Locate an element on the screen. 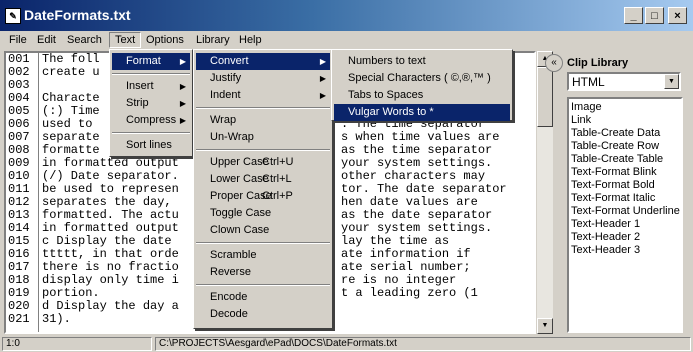 The height and width of the screenshot is (352, 693). menu-item-label: Convert is located at coordinates (229, 61).